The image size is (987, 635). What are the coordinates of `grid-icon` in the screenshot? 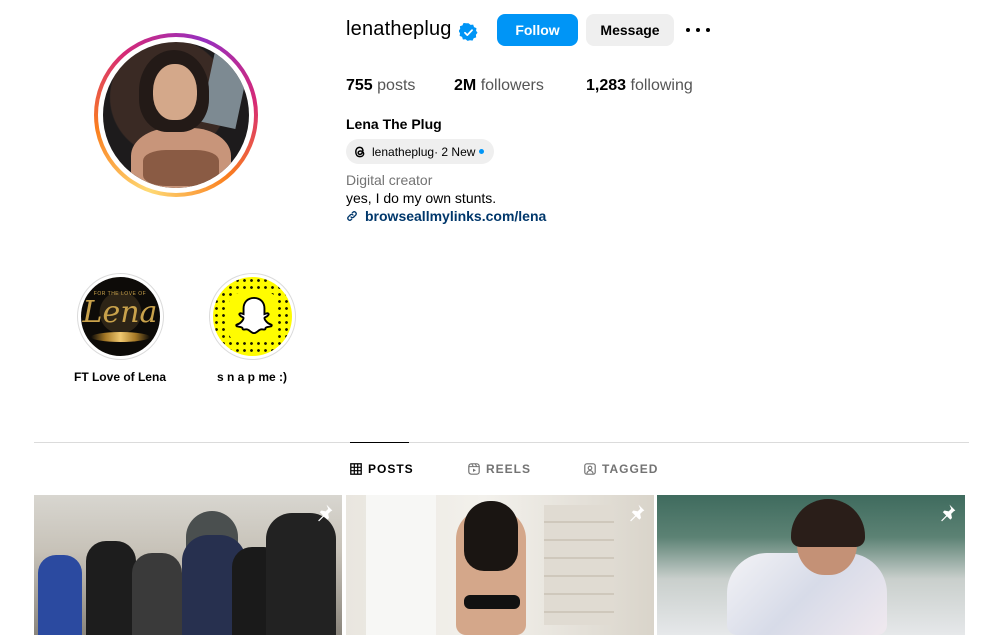 It's located at (356, 469).